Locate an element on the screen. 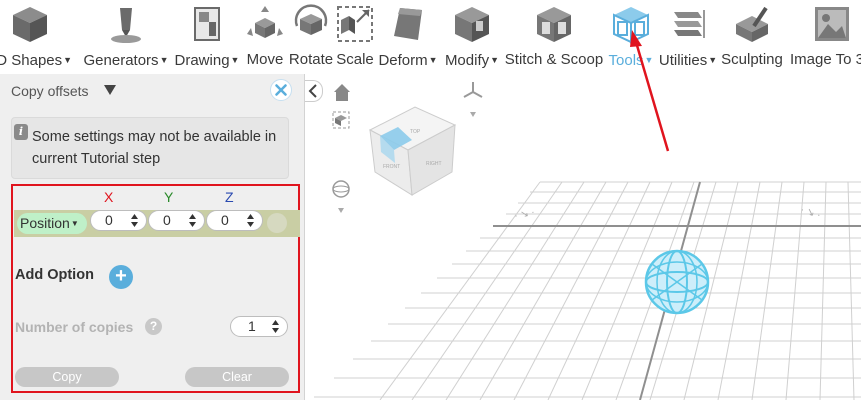 The height and width of the screenshot is (400, 861). move-icon is located at coordinates (265, 22).